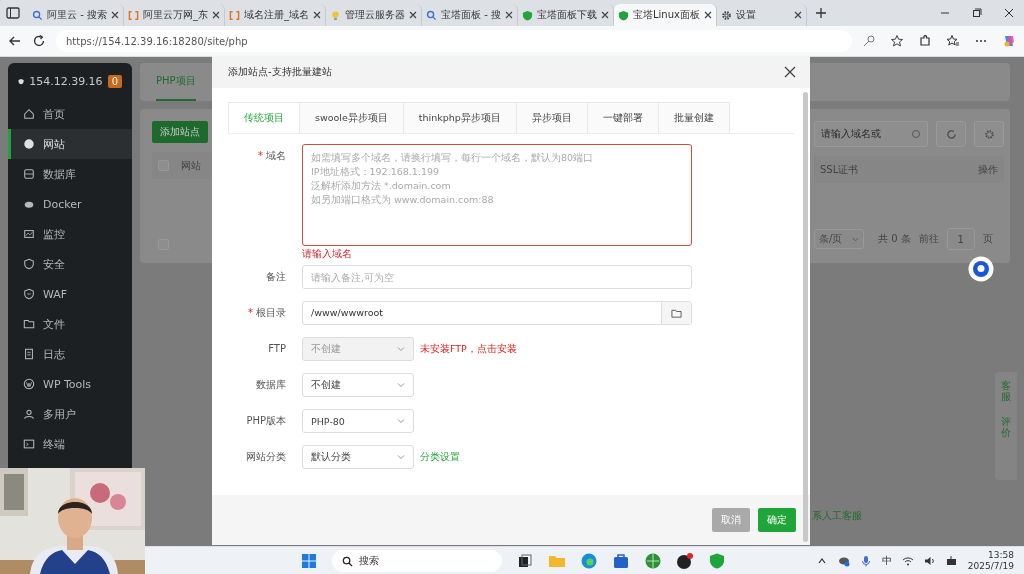 Image resolution: width=1024 pixels, height=574 pixels. What do you see at coordinates (309, 561) in the screenshot?
I see `start-icon` at bounding box center [309, 561].